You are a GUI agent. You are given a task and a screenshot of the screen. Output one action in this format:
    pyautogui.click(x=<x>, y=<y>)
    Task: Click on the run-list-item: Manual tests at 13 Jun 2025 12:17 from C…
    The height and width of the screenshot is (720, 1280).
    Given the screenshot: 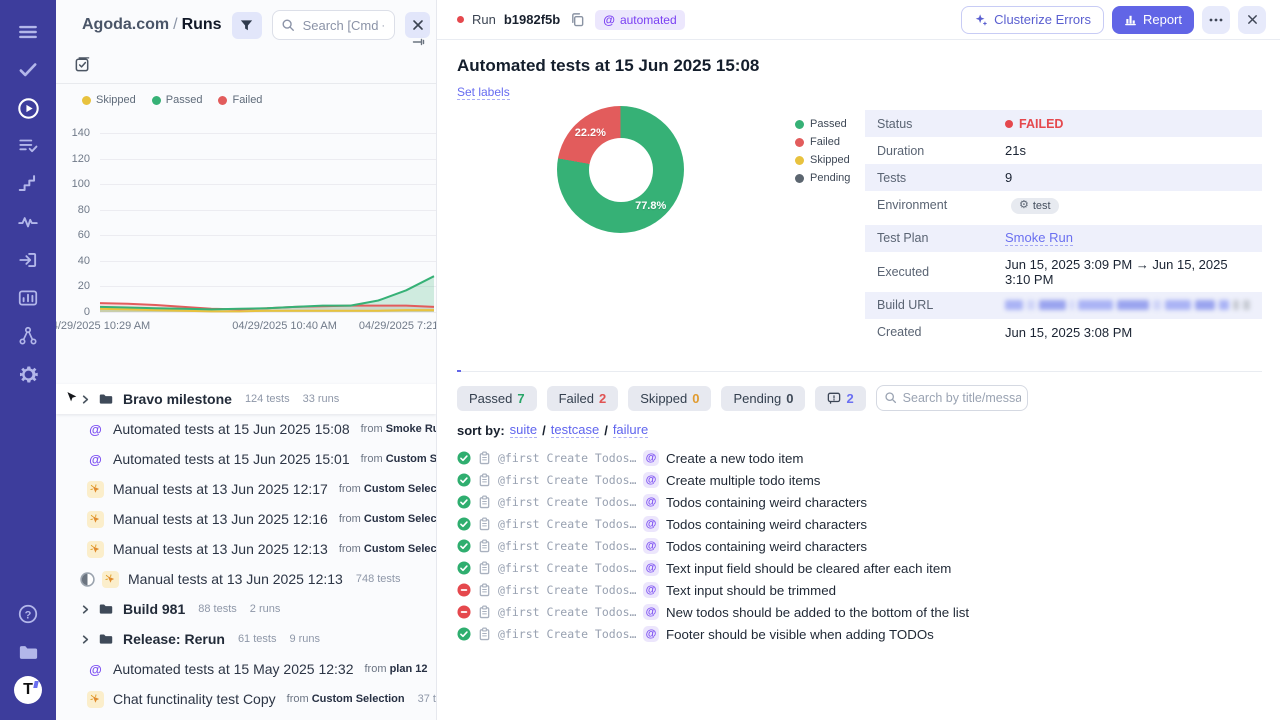 What is the action you would take?
    pyautogui.click(x=246, y=489)
    